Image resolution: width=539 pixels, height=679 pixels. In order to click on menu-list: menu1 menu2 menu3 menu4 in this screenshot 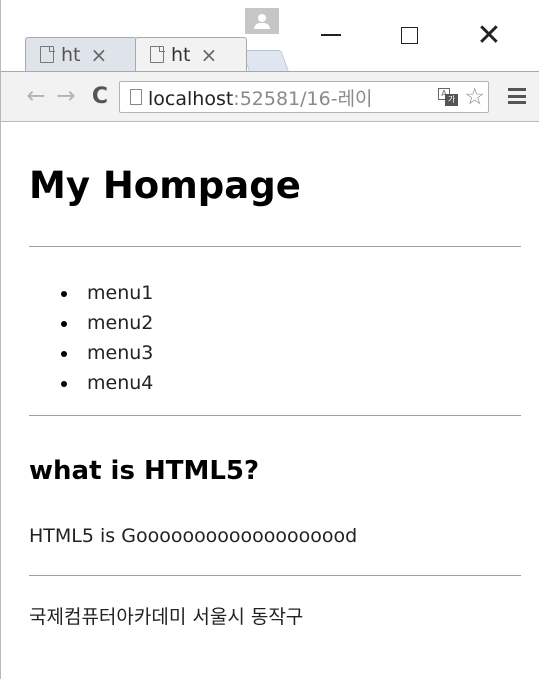, I will do `click(106, 338)`.